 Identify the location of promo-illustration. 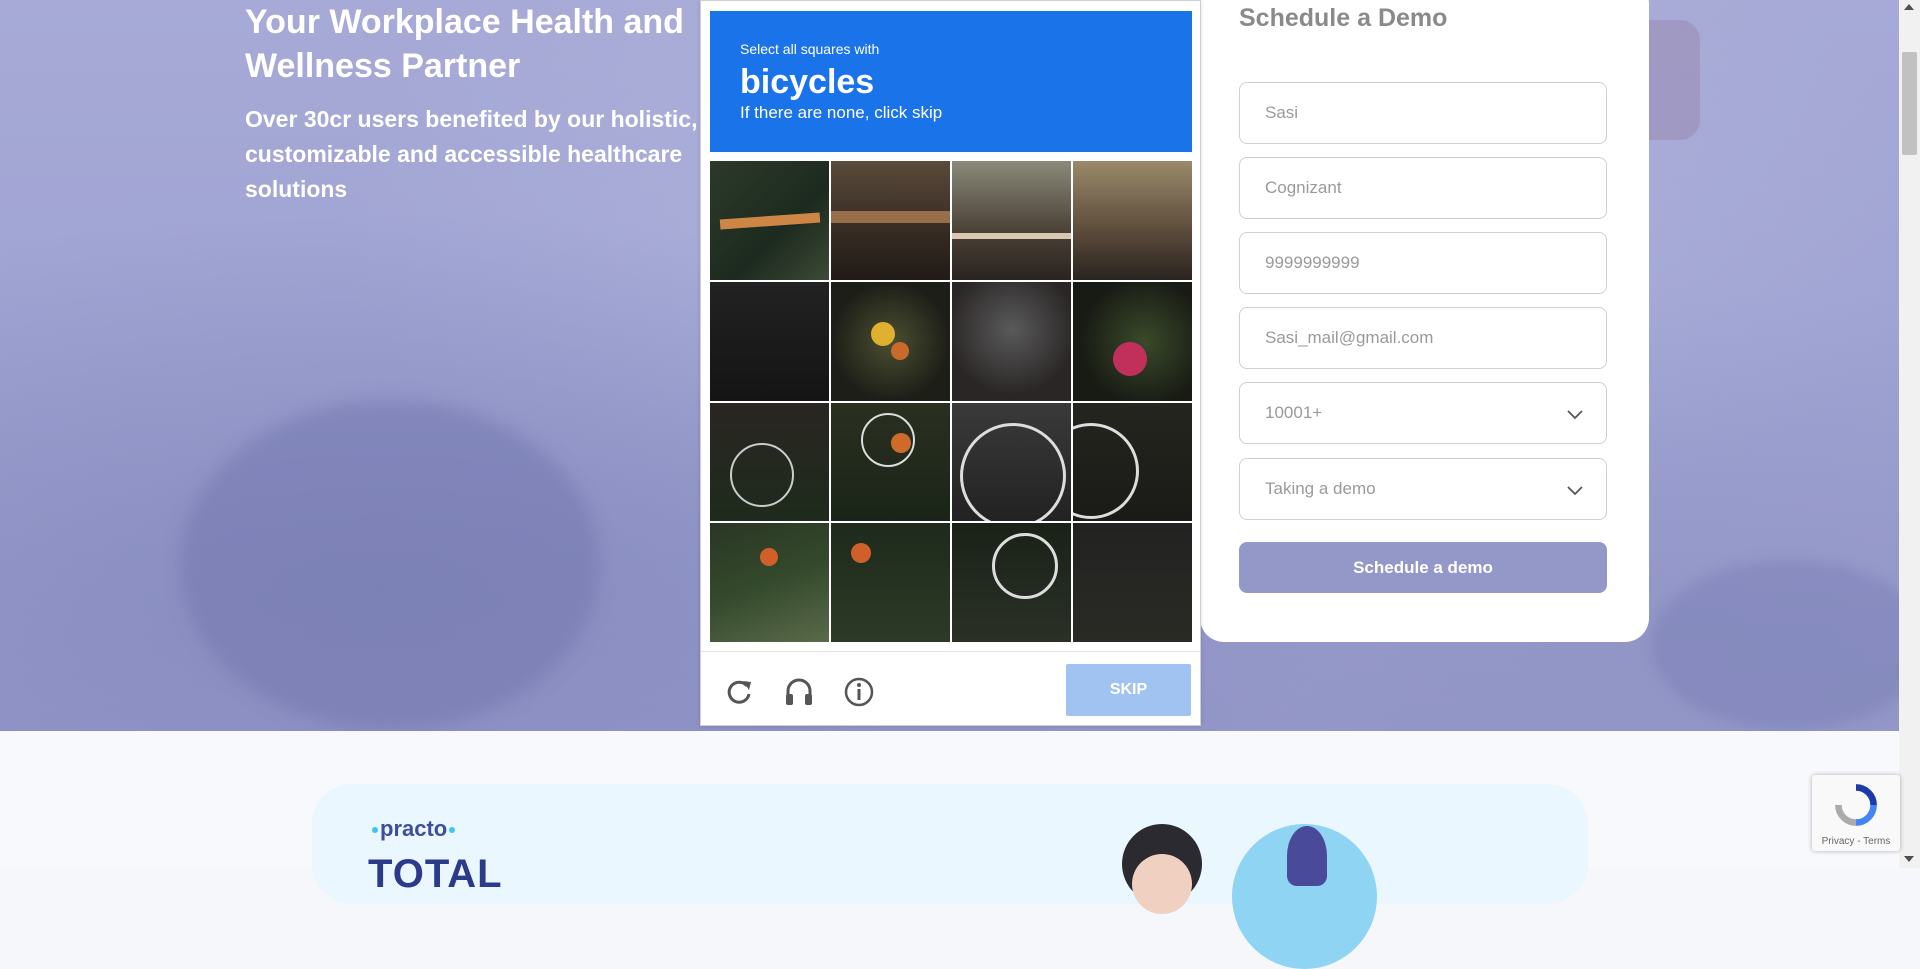
(1162, 884).